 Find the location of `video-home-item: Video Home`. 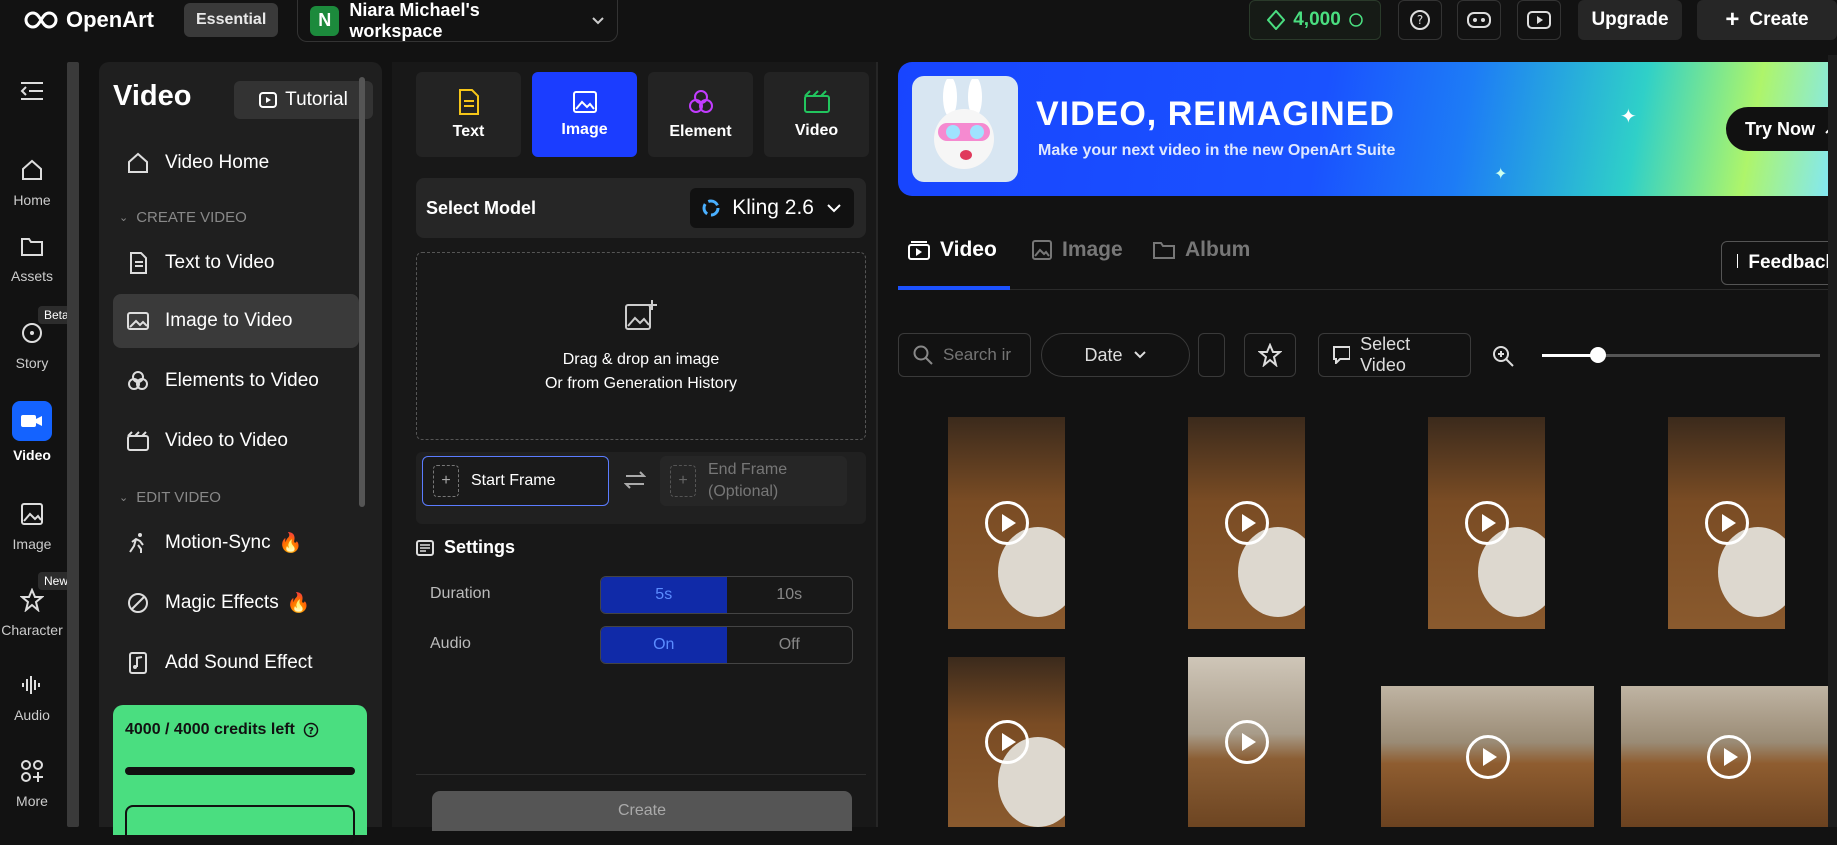

video-home-item: Video Home is located at coordinates (236, 163).